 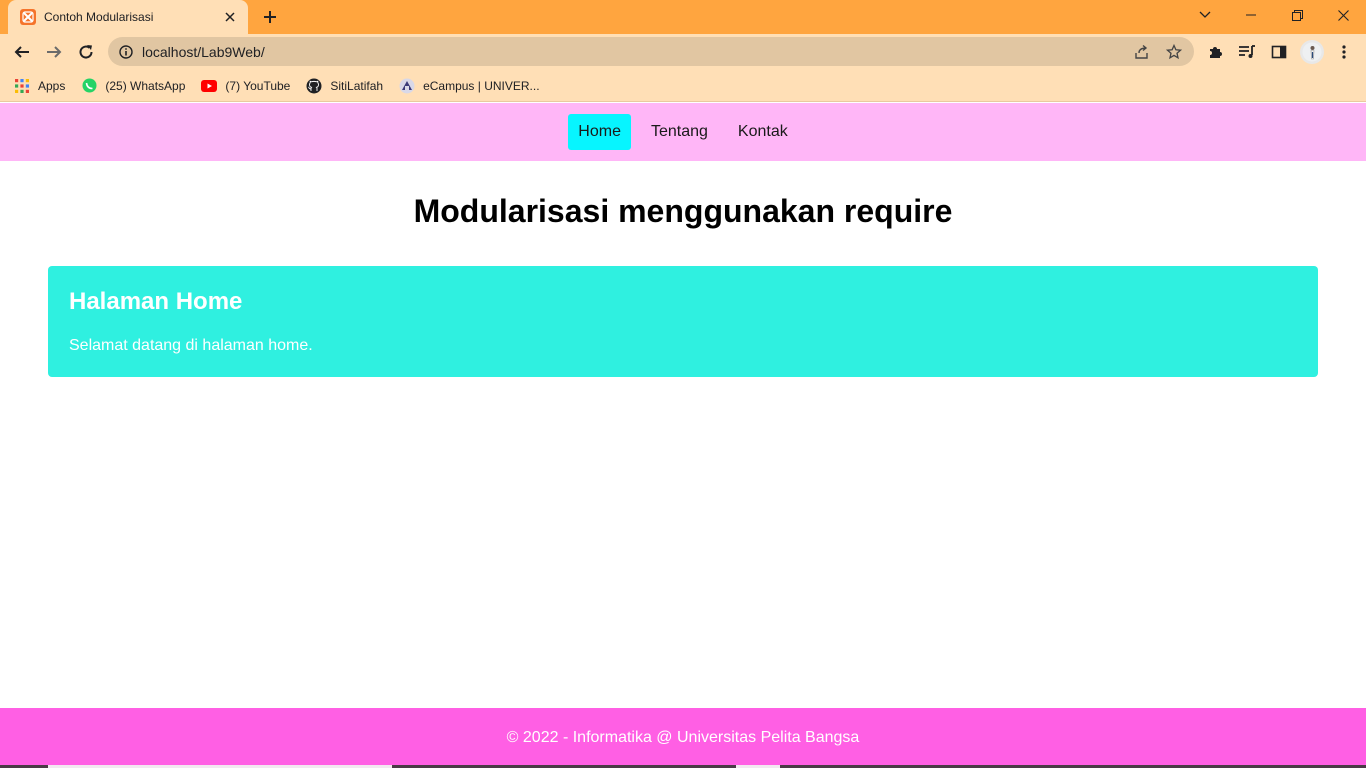 I want to click on address-bar: localhost/Lab9Web/, so click(x=651, y=51).